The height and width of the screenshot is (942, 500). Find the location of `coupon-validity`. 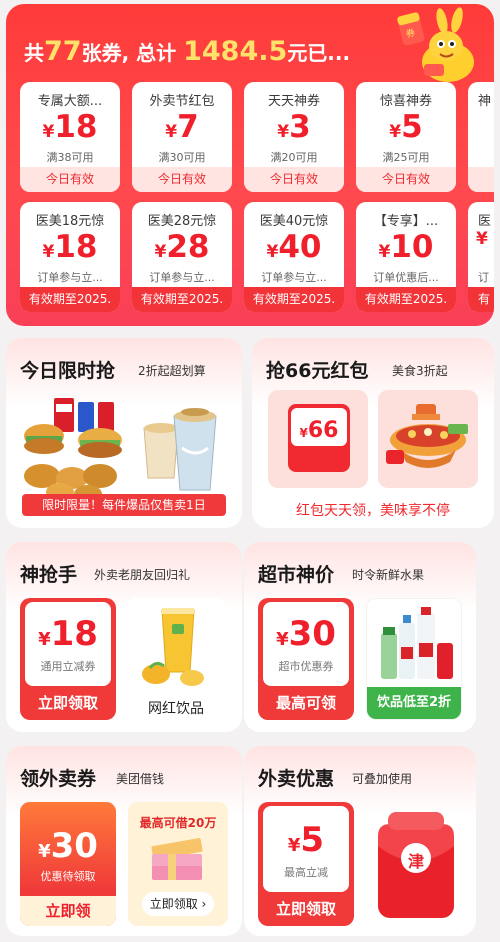

coupon-validity is located at coordinates (481, 179).